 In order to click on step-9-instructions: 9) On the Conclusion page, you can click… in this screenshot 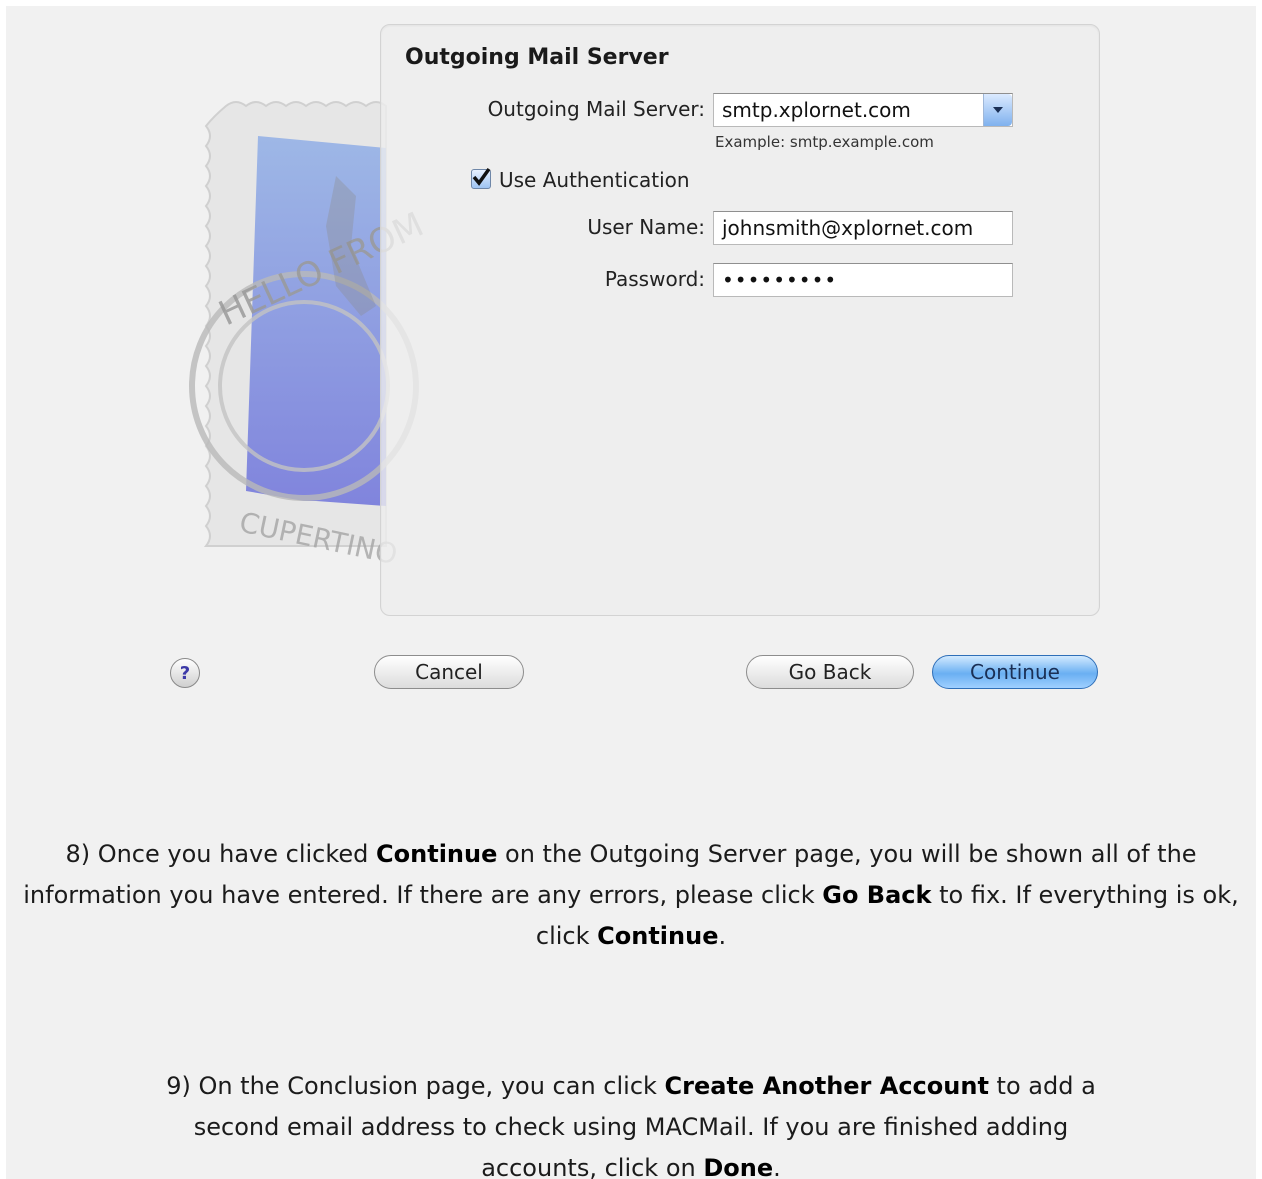, I will do `click(631, 1122)`.